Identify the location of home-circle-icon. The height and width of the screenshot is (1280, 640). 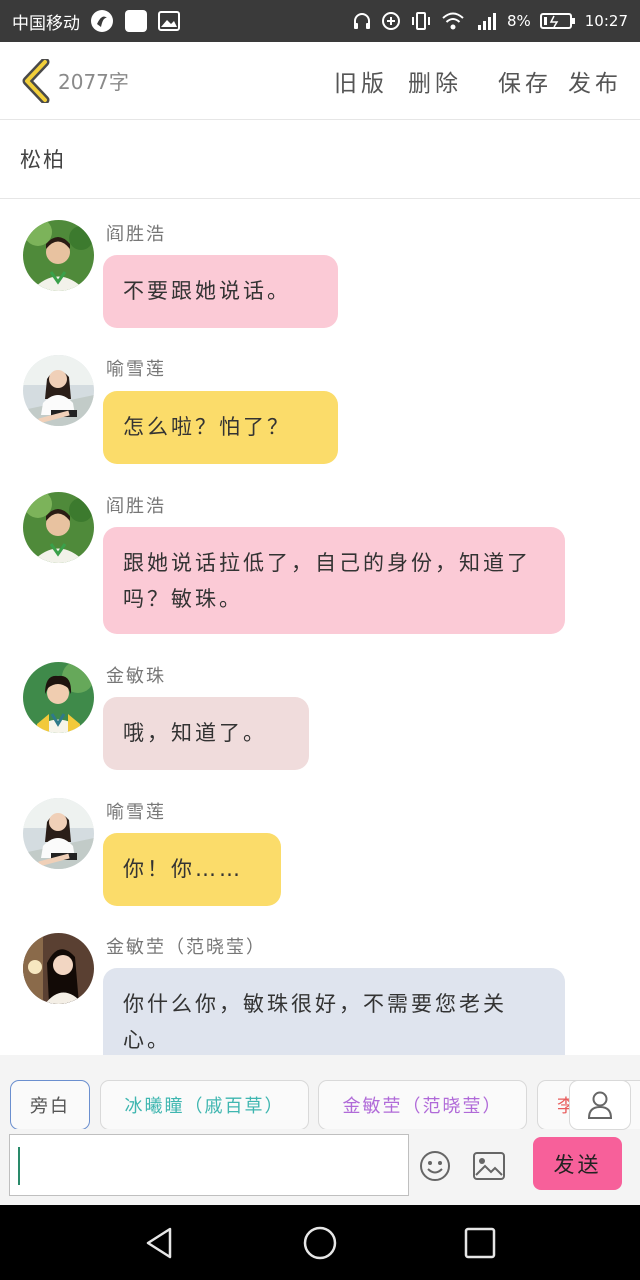
(320, 1243).